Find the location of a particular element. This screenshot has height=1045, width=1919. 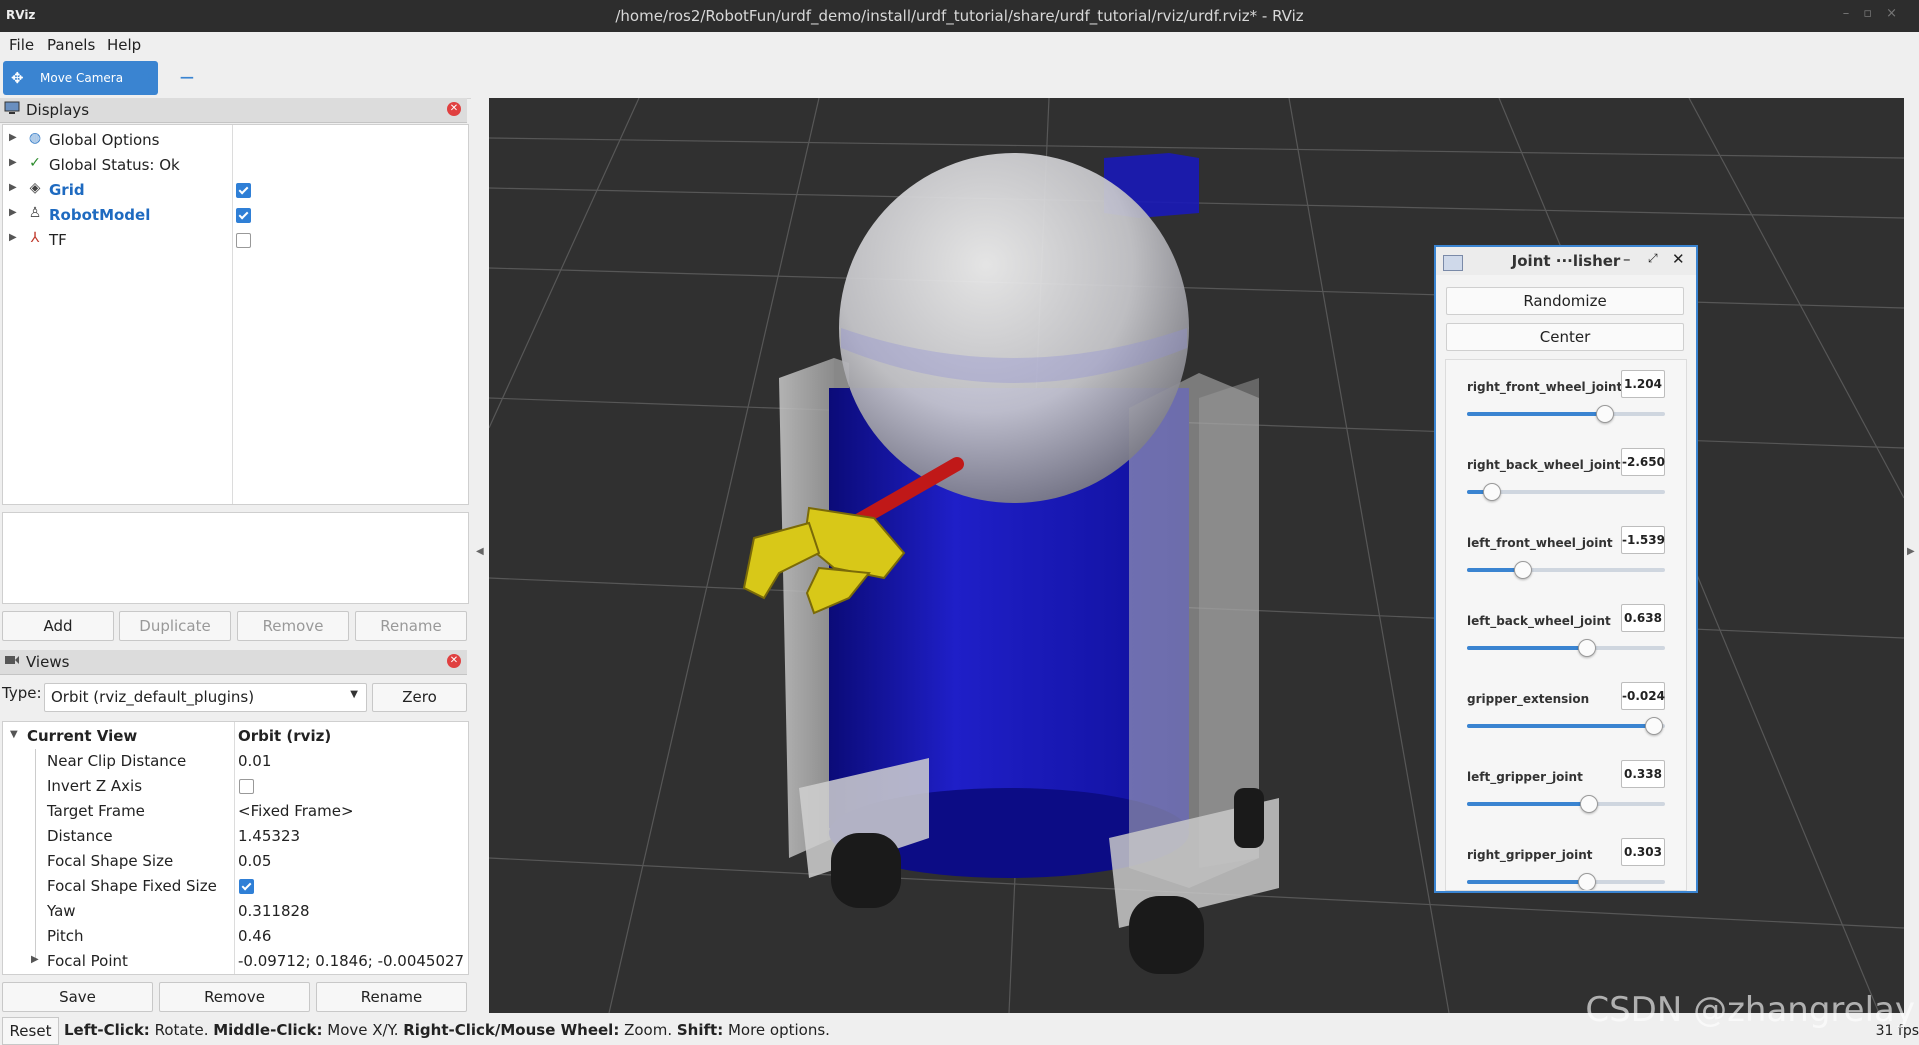

display-item-global-status: ▶ ✓ Global Status: Ok is located at coordinates (235, 165).